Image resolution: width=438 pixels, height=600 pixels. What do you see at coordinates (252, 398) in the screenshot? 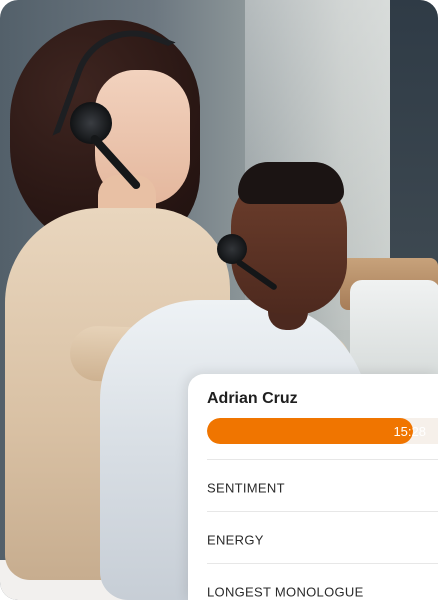
I see `agent-name: Adrian Cruz` at bounding box center [252, 398].